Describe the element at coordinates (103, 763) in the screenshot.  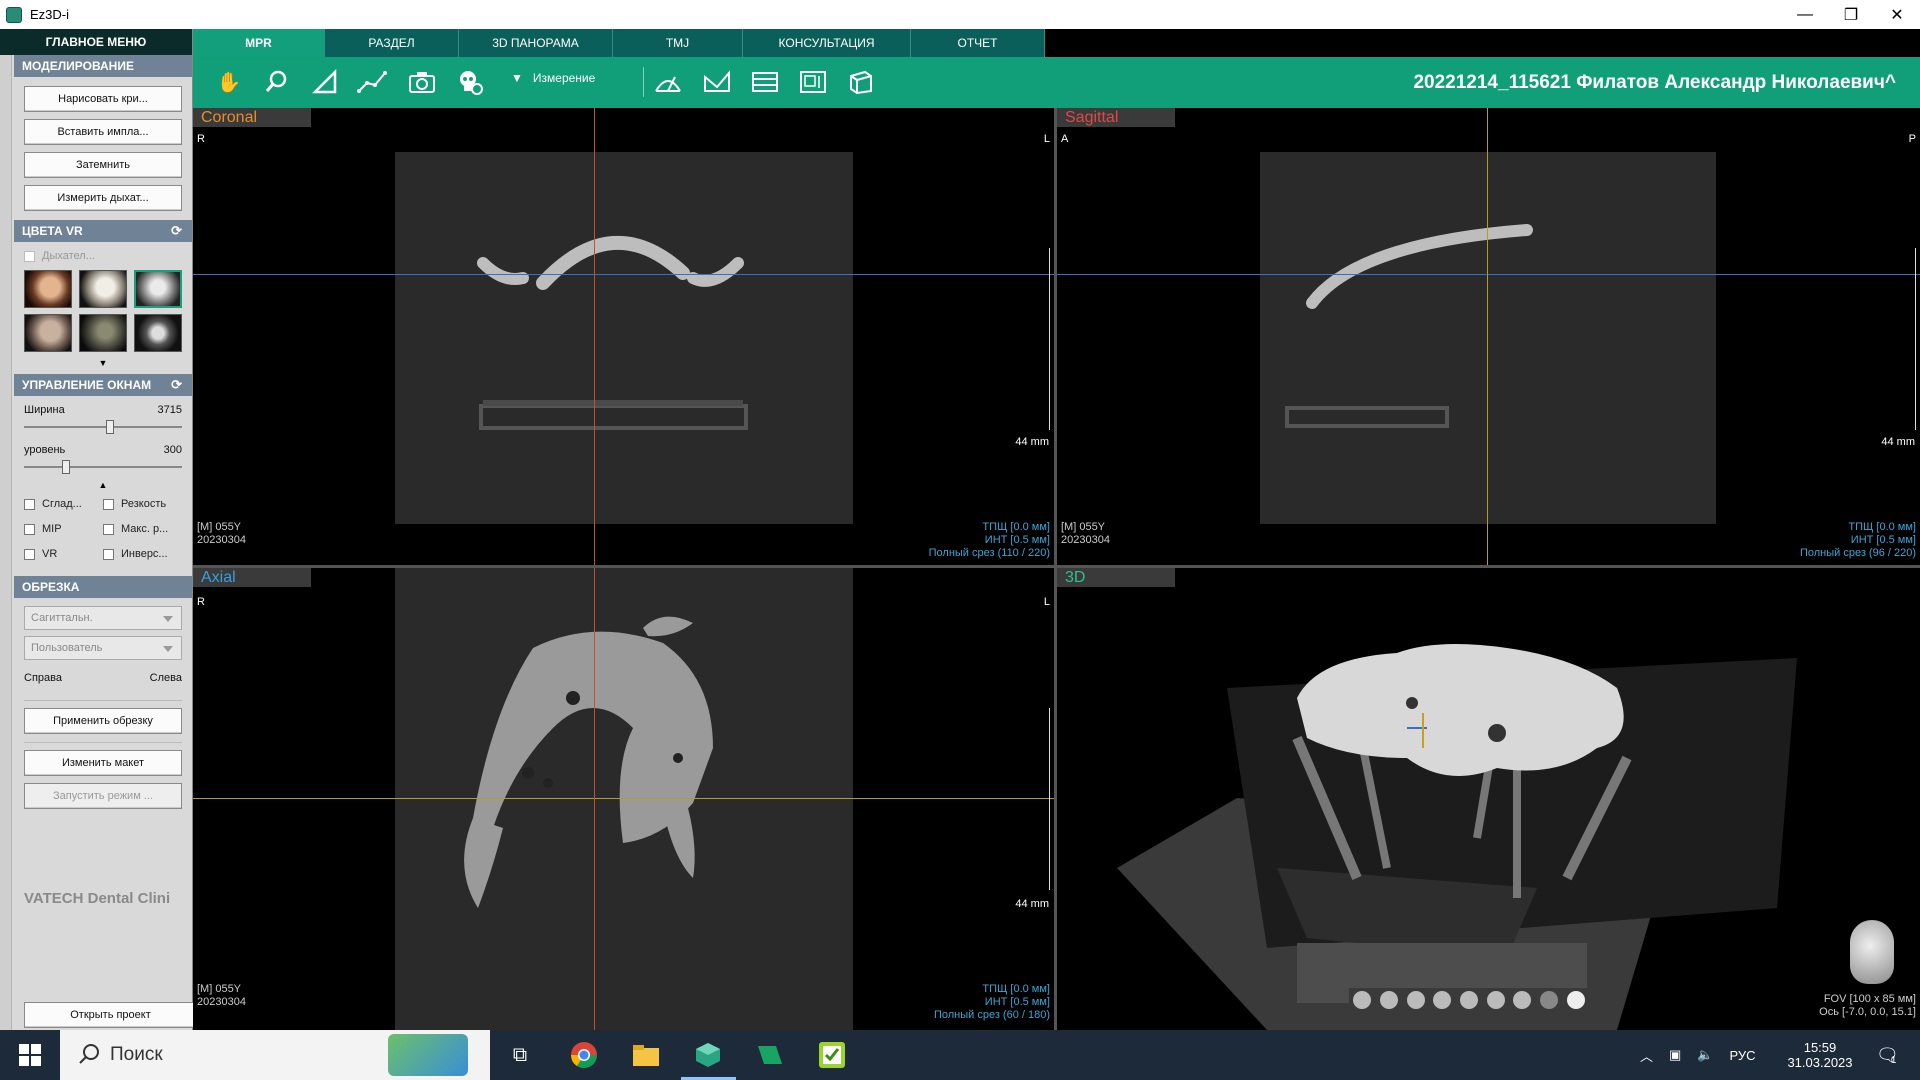
I see `change-layout-button: Изменить макет` at that location.